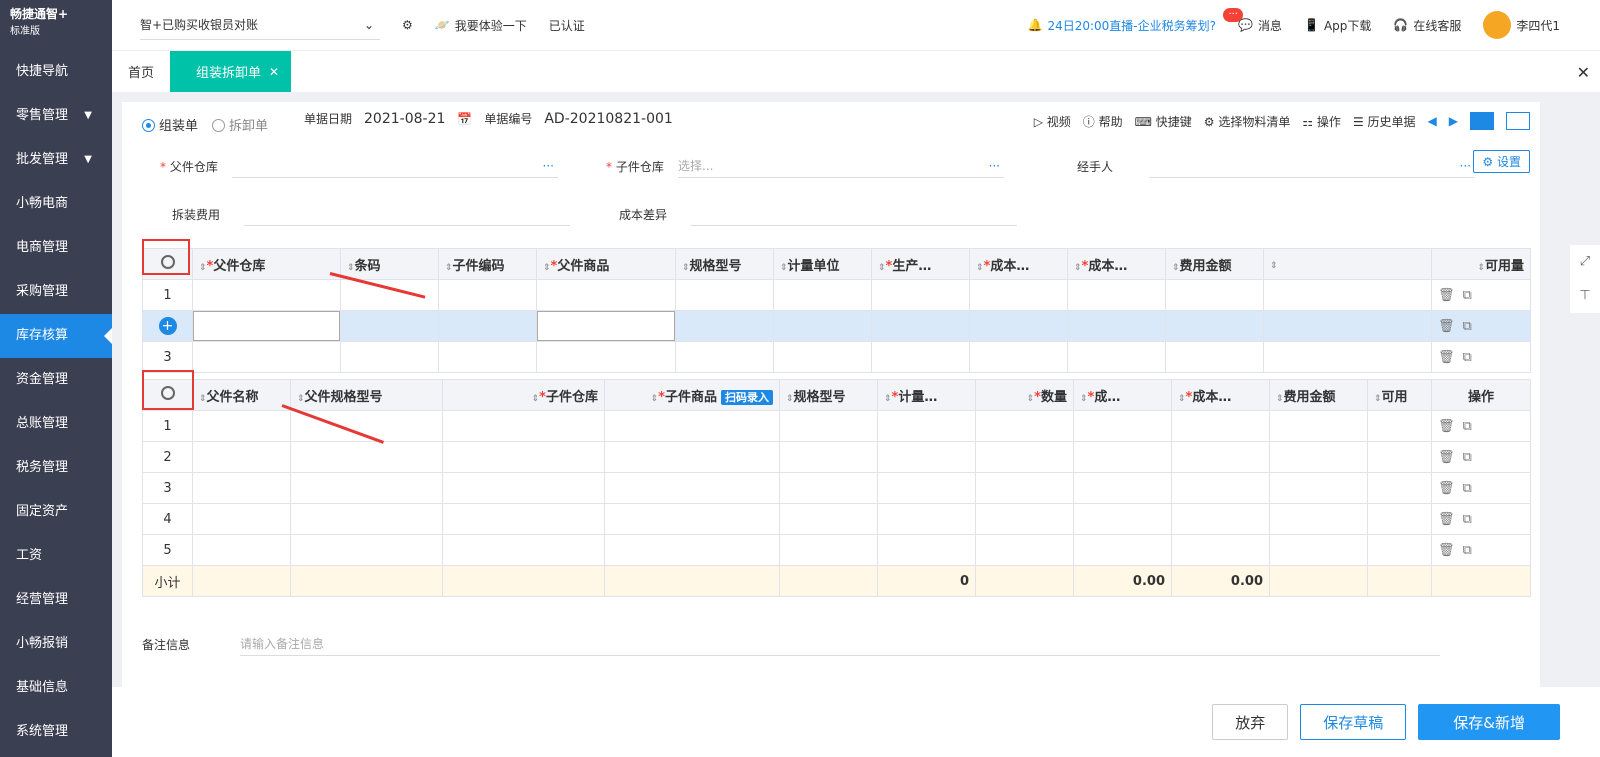 This screenshot has width=1600, height=757. Describe the element at coordinates (56, 732) in the screenshot. I see `sidebar-item: 系统管理` at that location.